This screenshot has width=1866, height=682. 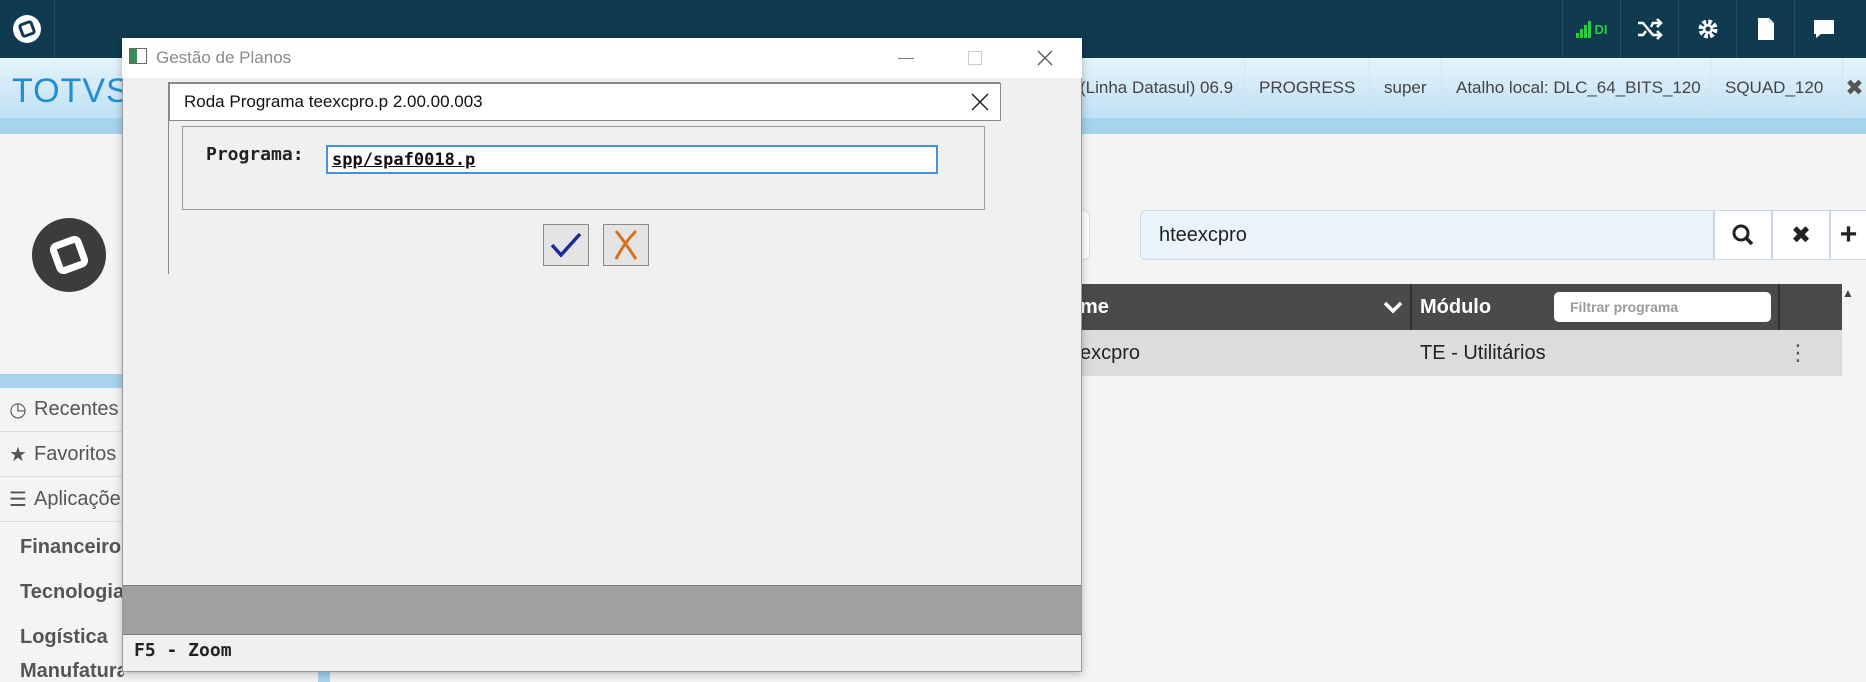 What do you see at coordinates (602, 610) in the screenshot?
I see `message-area` at bounding box center [602, 610].